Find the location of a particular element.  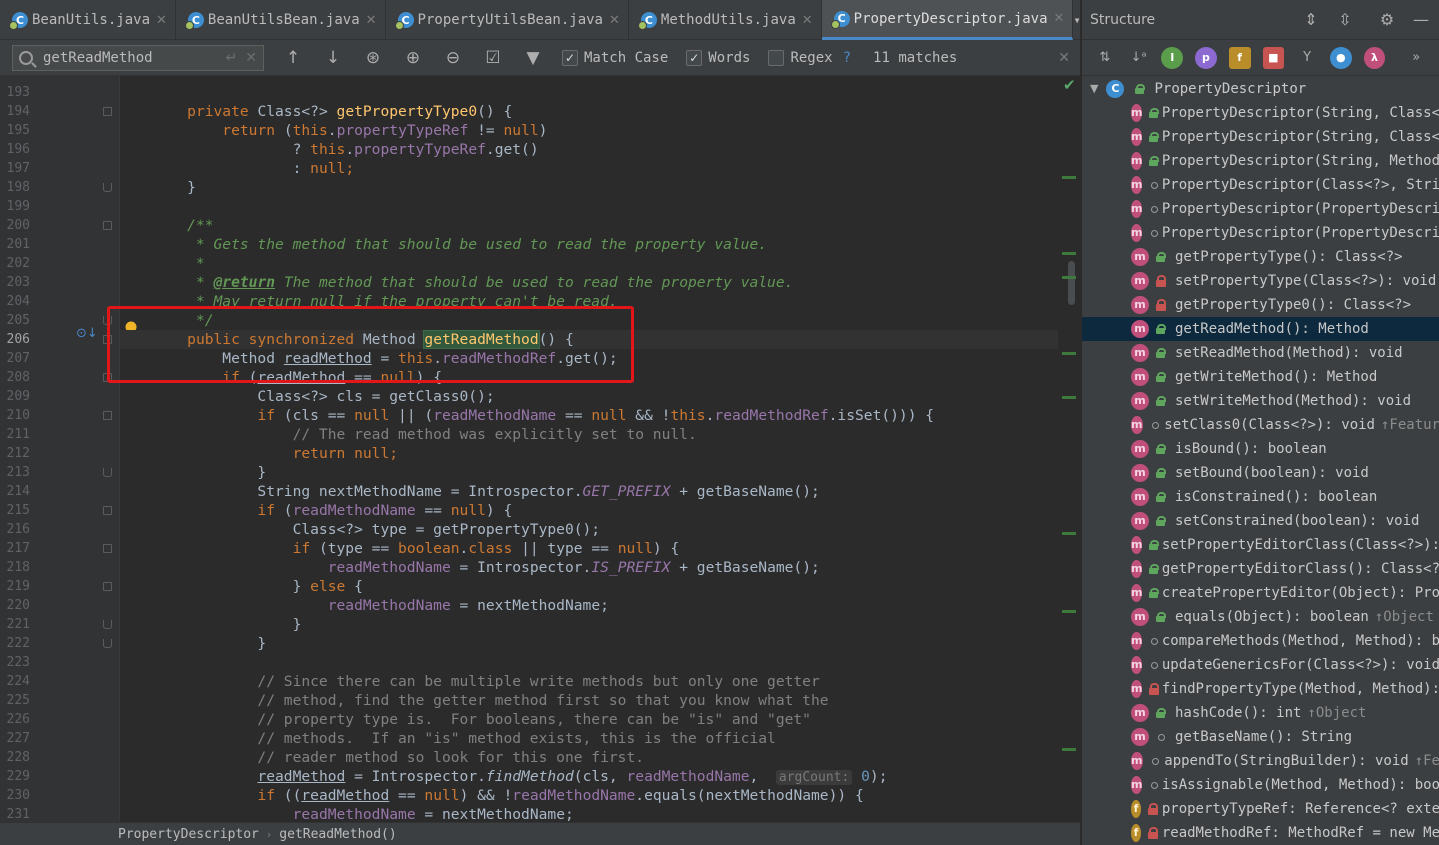

line-number: 212 is located at coordinates (15, 453).